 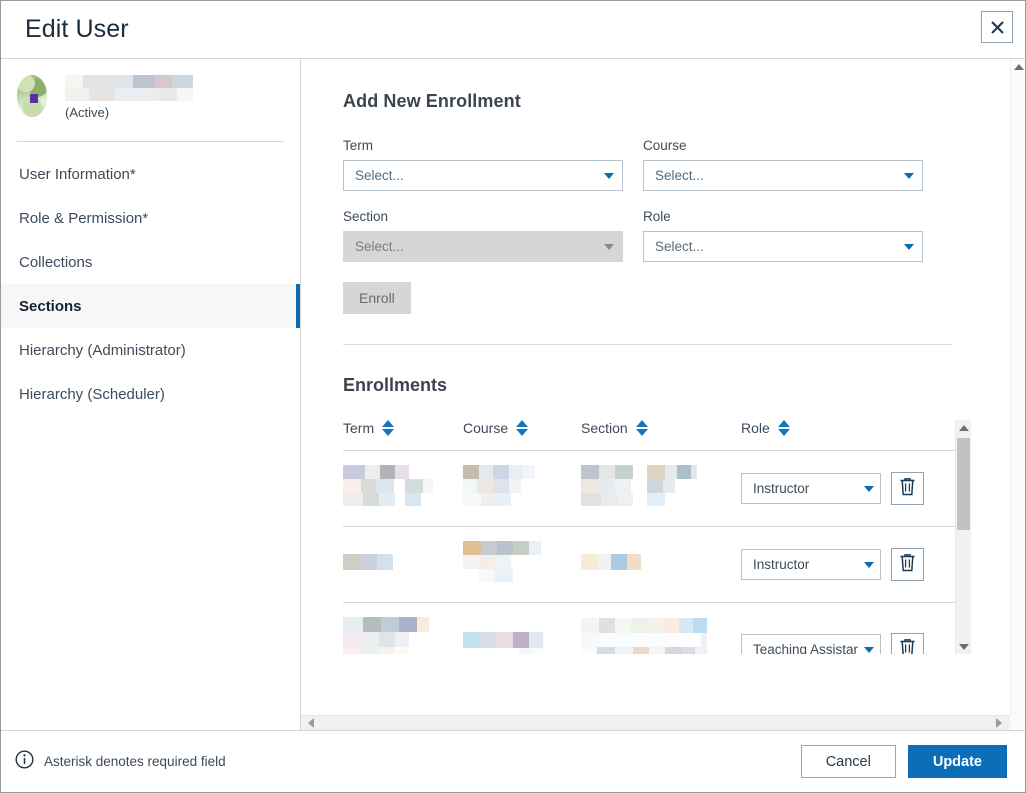 What do you see at coordinates (92, 394) in the screenshot?
I see `sidebar-item-label: Hierarchy (Scheduler)` at bounding box center [92, 394].